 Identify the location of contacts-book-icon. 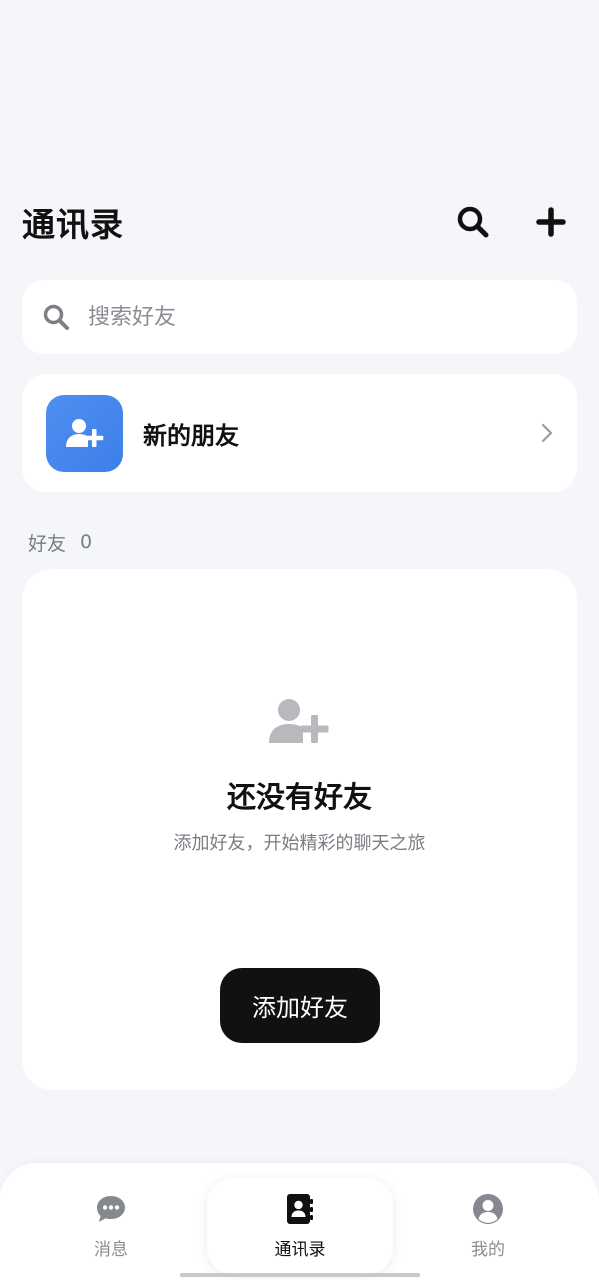
(300, 1209).